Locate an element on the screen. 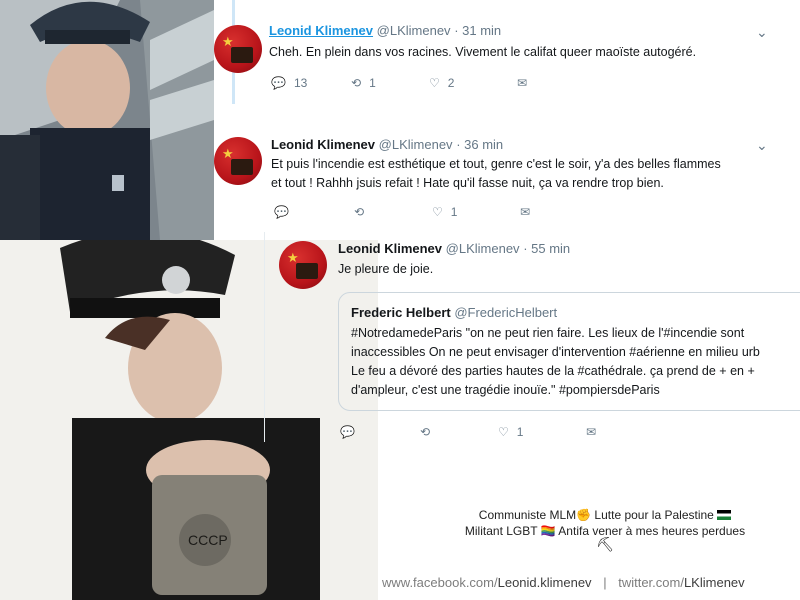 This screenshot has height=600, width=800. tweet-1-actions: 💬 13 ⟲ 1 ♡ 2 ✉ is located at coordinates (399, 83).